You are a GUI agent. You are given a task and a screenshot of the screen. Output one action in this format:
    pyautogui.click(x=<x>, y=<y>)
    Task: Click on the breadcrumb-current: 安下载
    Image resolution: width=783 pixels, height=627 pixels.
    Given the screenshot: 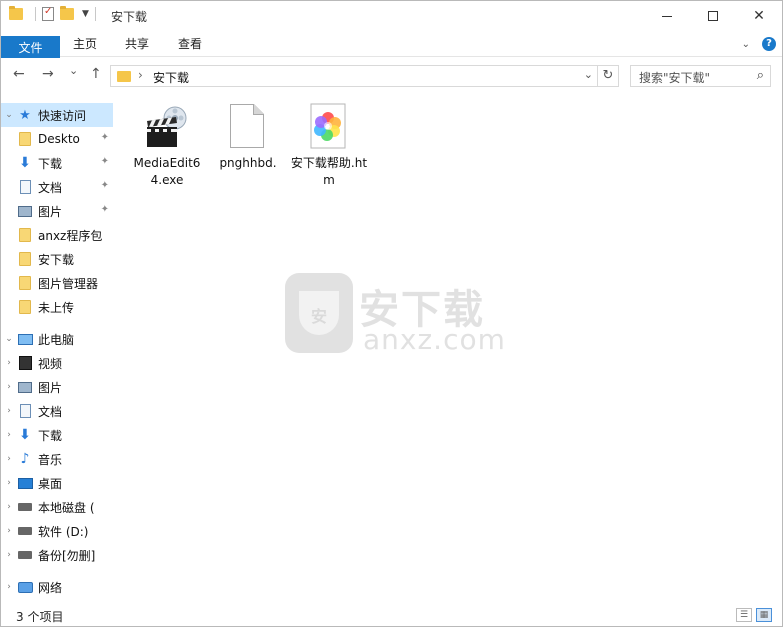 What is the action you would take?
    pyautogui.click(x=171, y=77)
    